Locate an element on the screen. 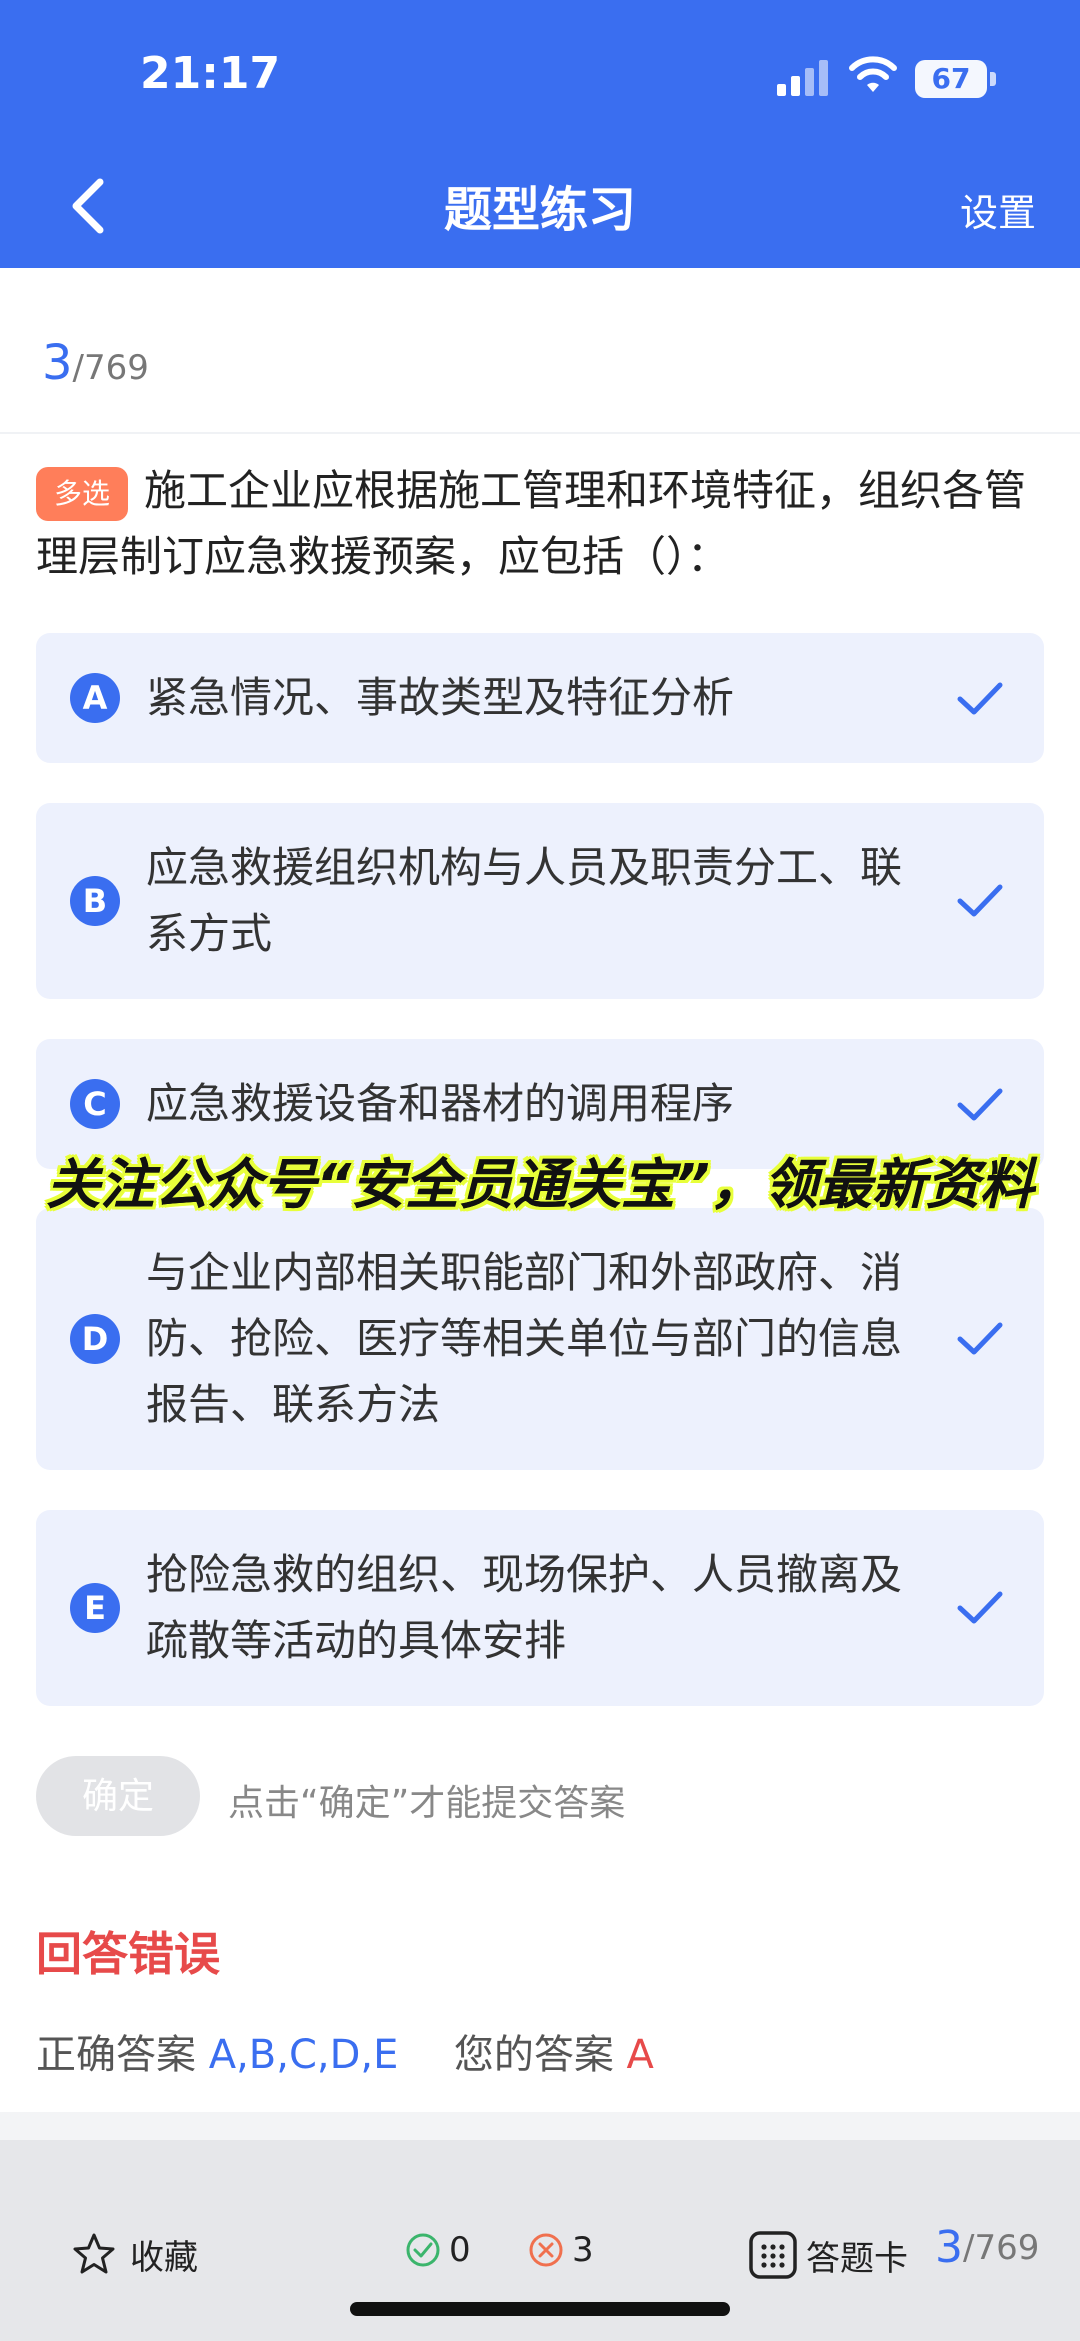  your-answer-label: 您的答案 is located at coordinates (533, 2055).